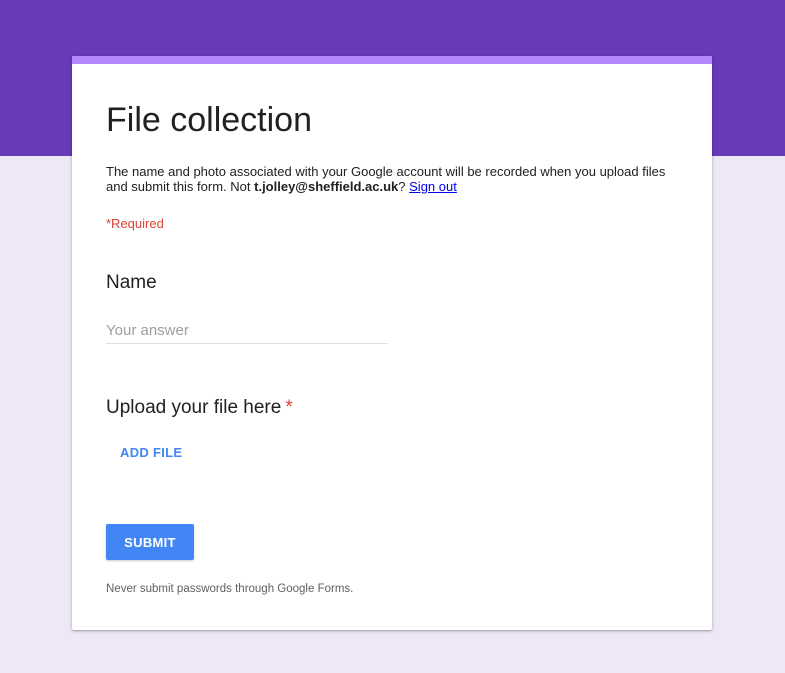  What do you see at coordinates (151, 452) in the screenshot?
I see `add-file-button: ADD FILE` at bounding box center [151, 452].